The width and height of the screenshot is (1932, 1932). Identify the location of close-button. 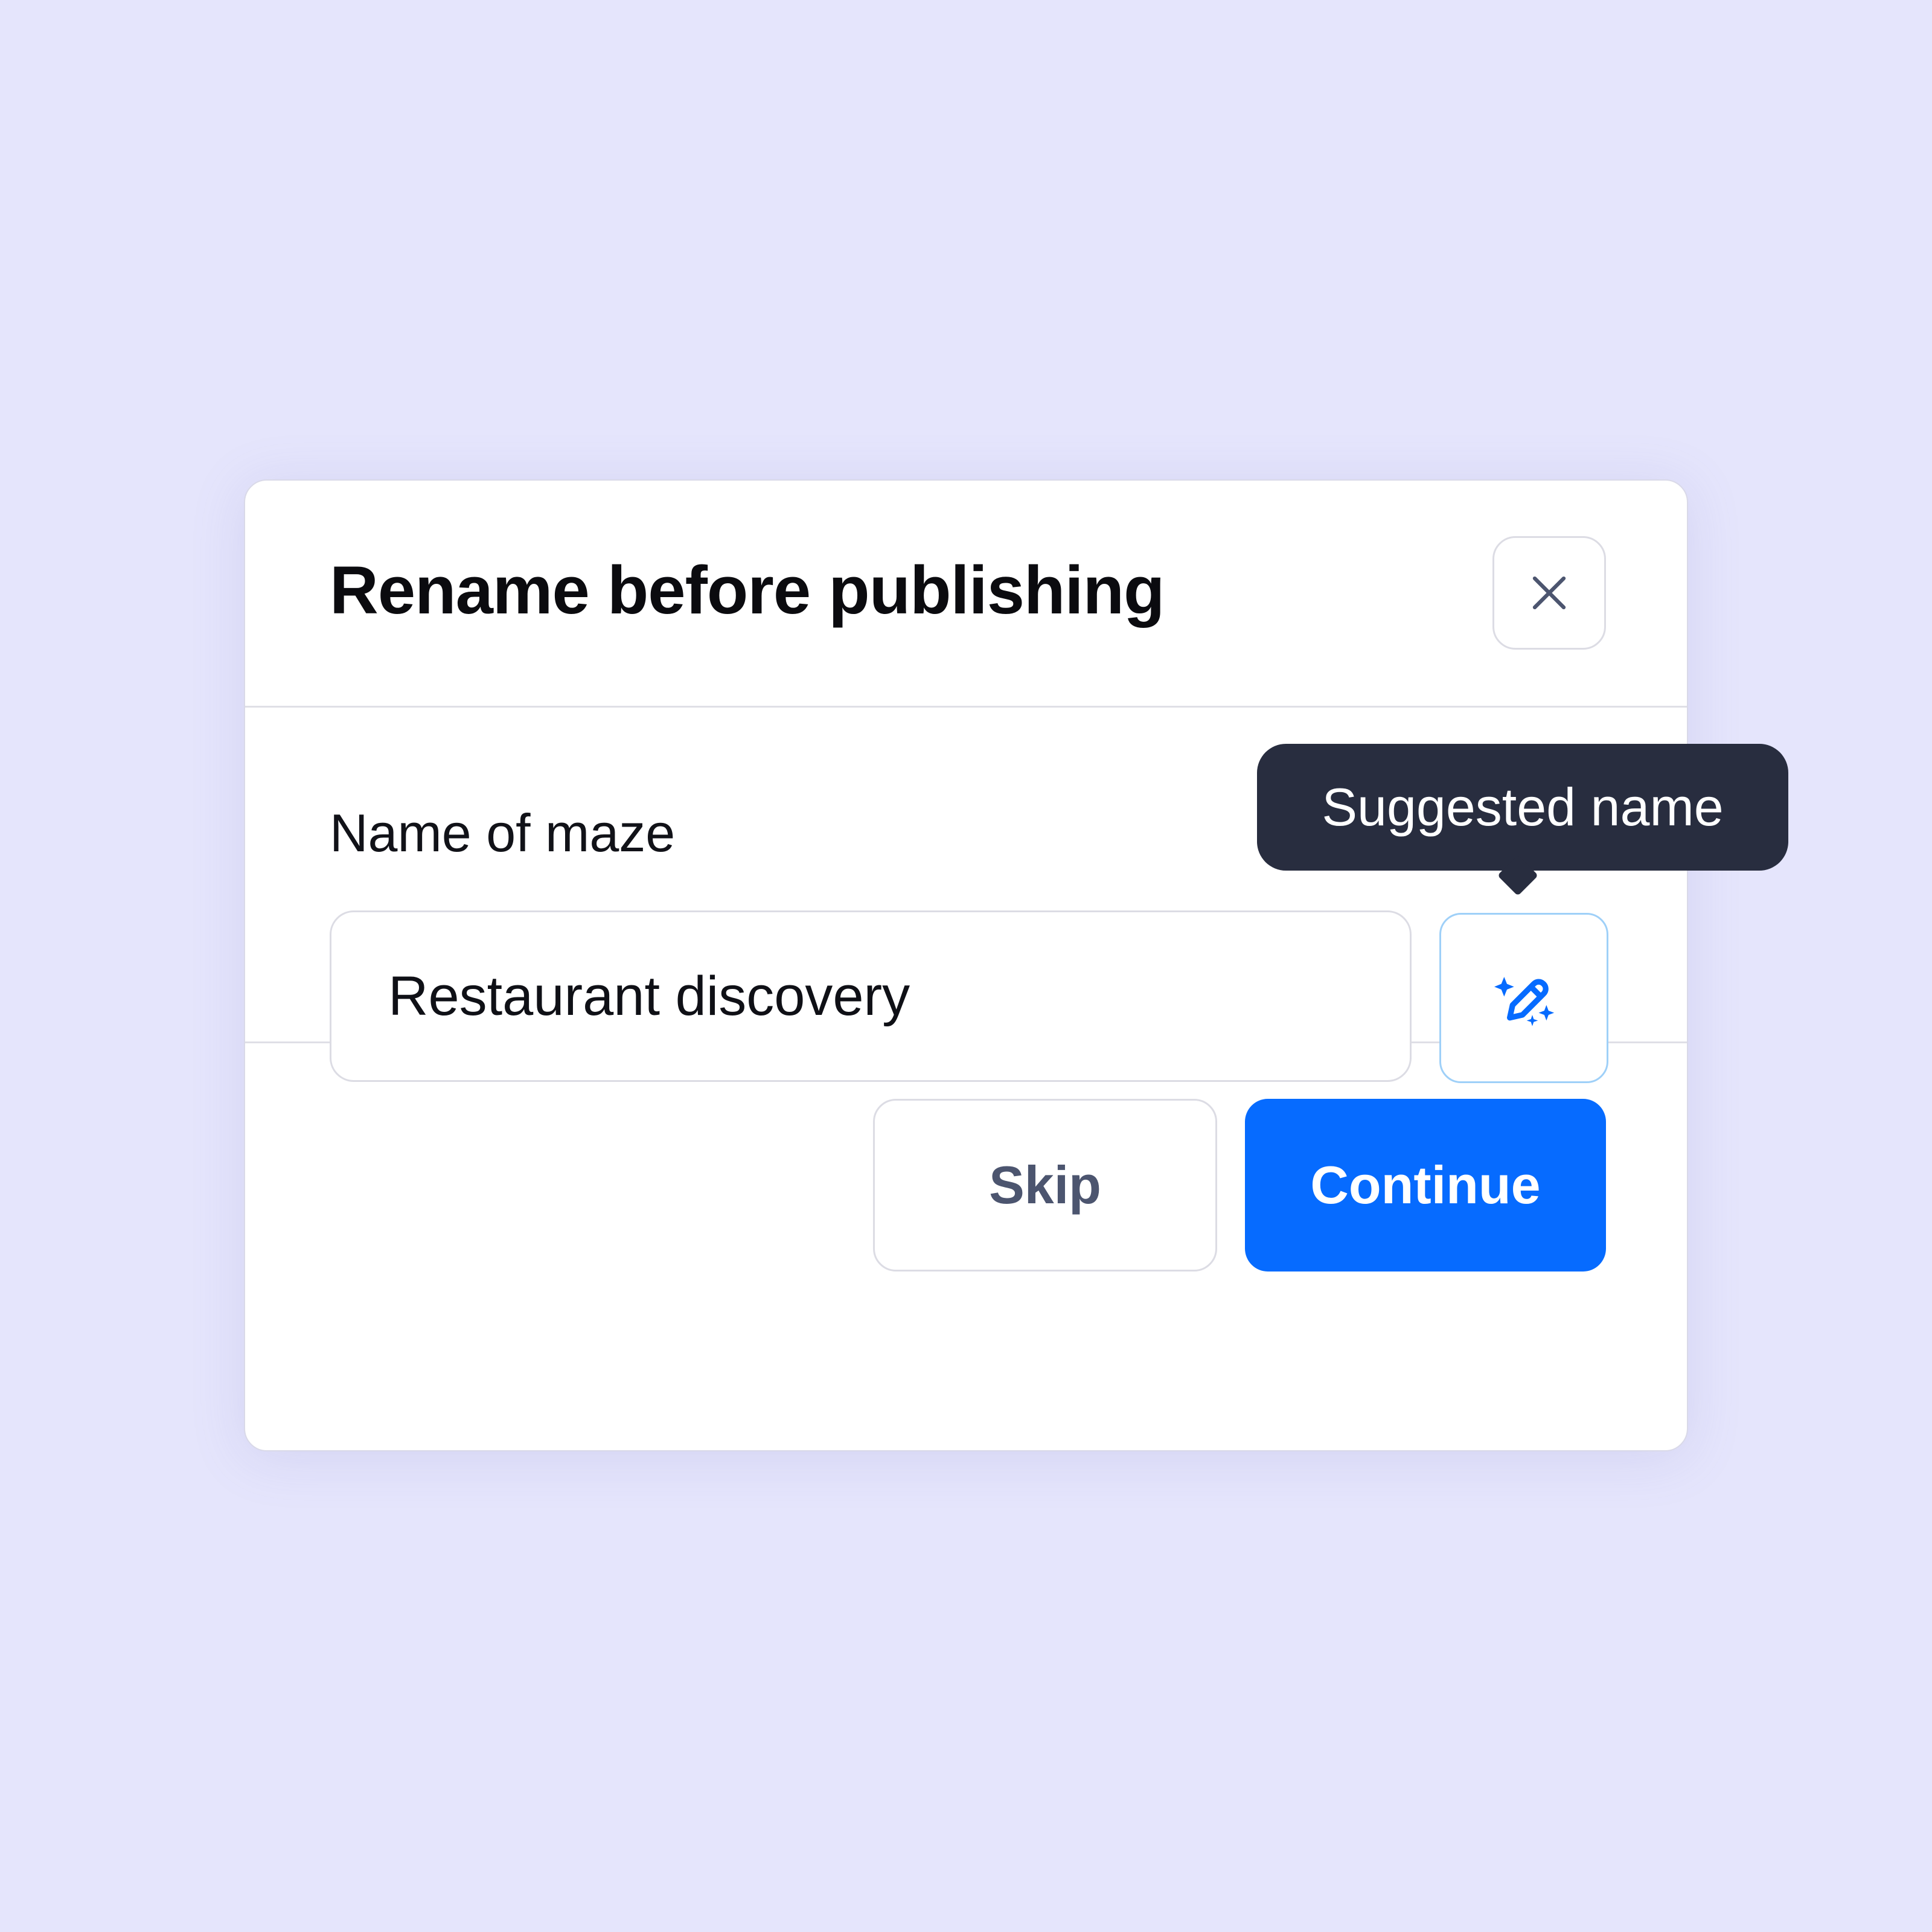
(1549, 593).